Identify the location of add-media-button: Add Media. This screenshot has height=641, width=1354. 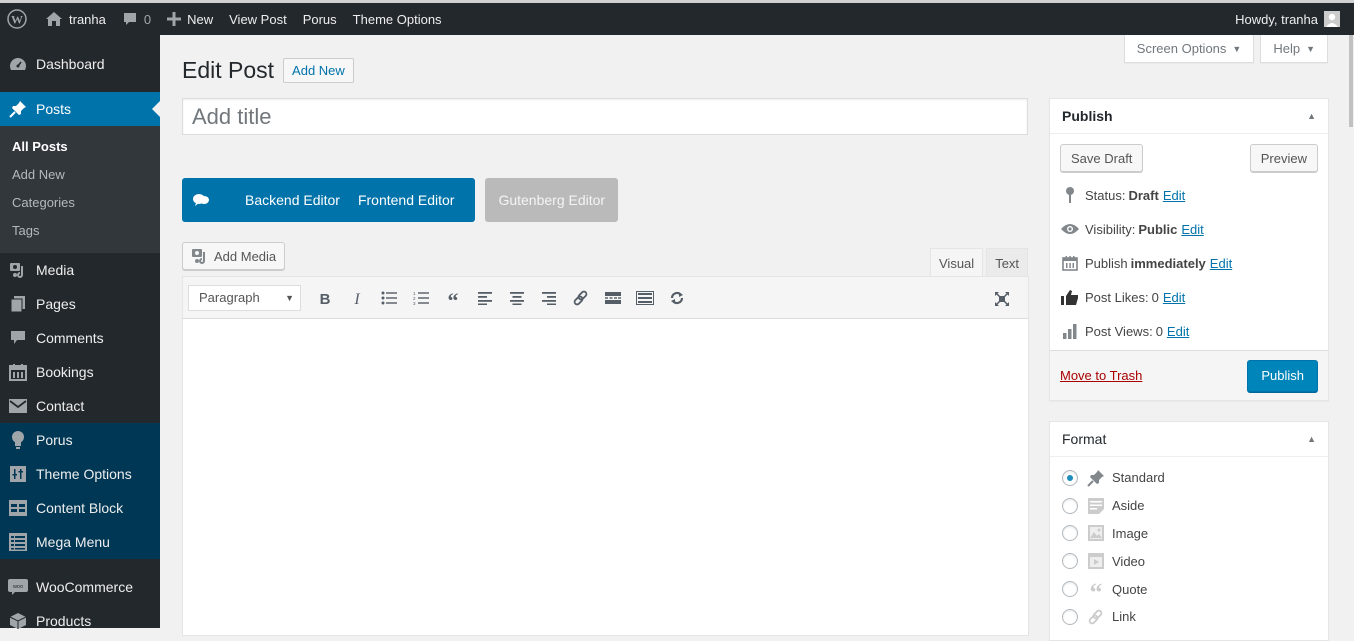
(234, 256).